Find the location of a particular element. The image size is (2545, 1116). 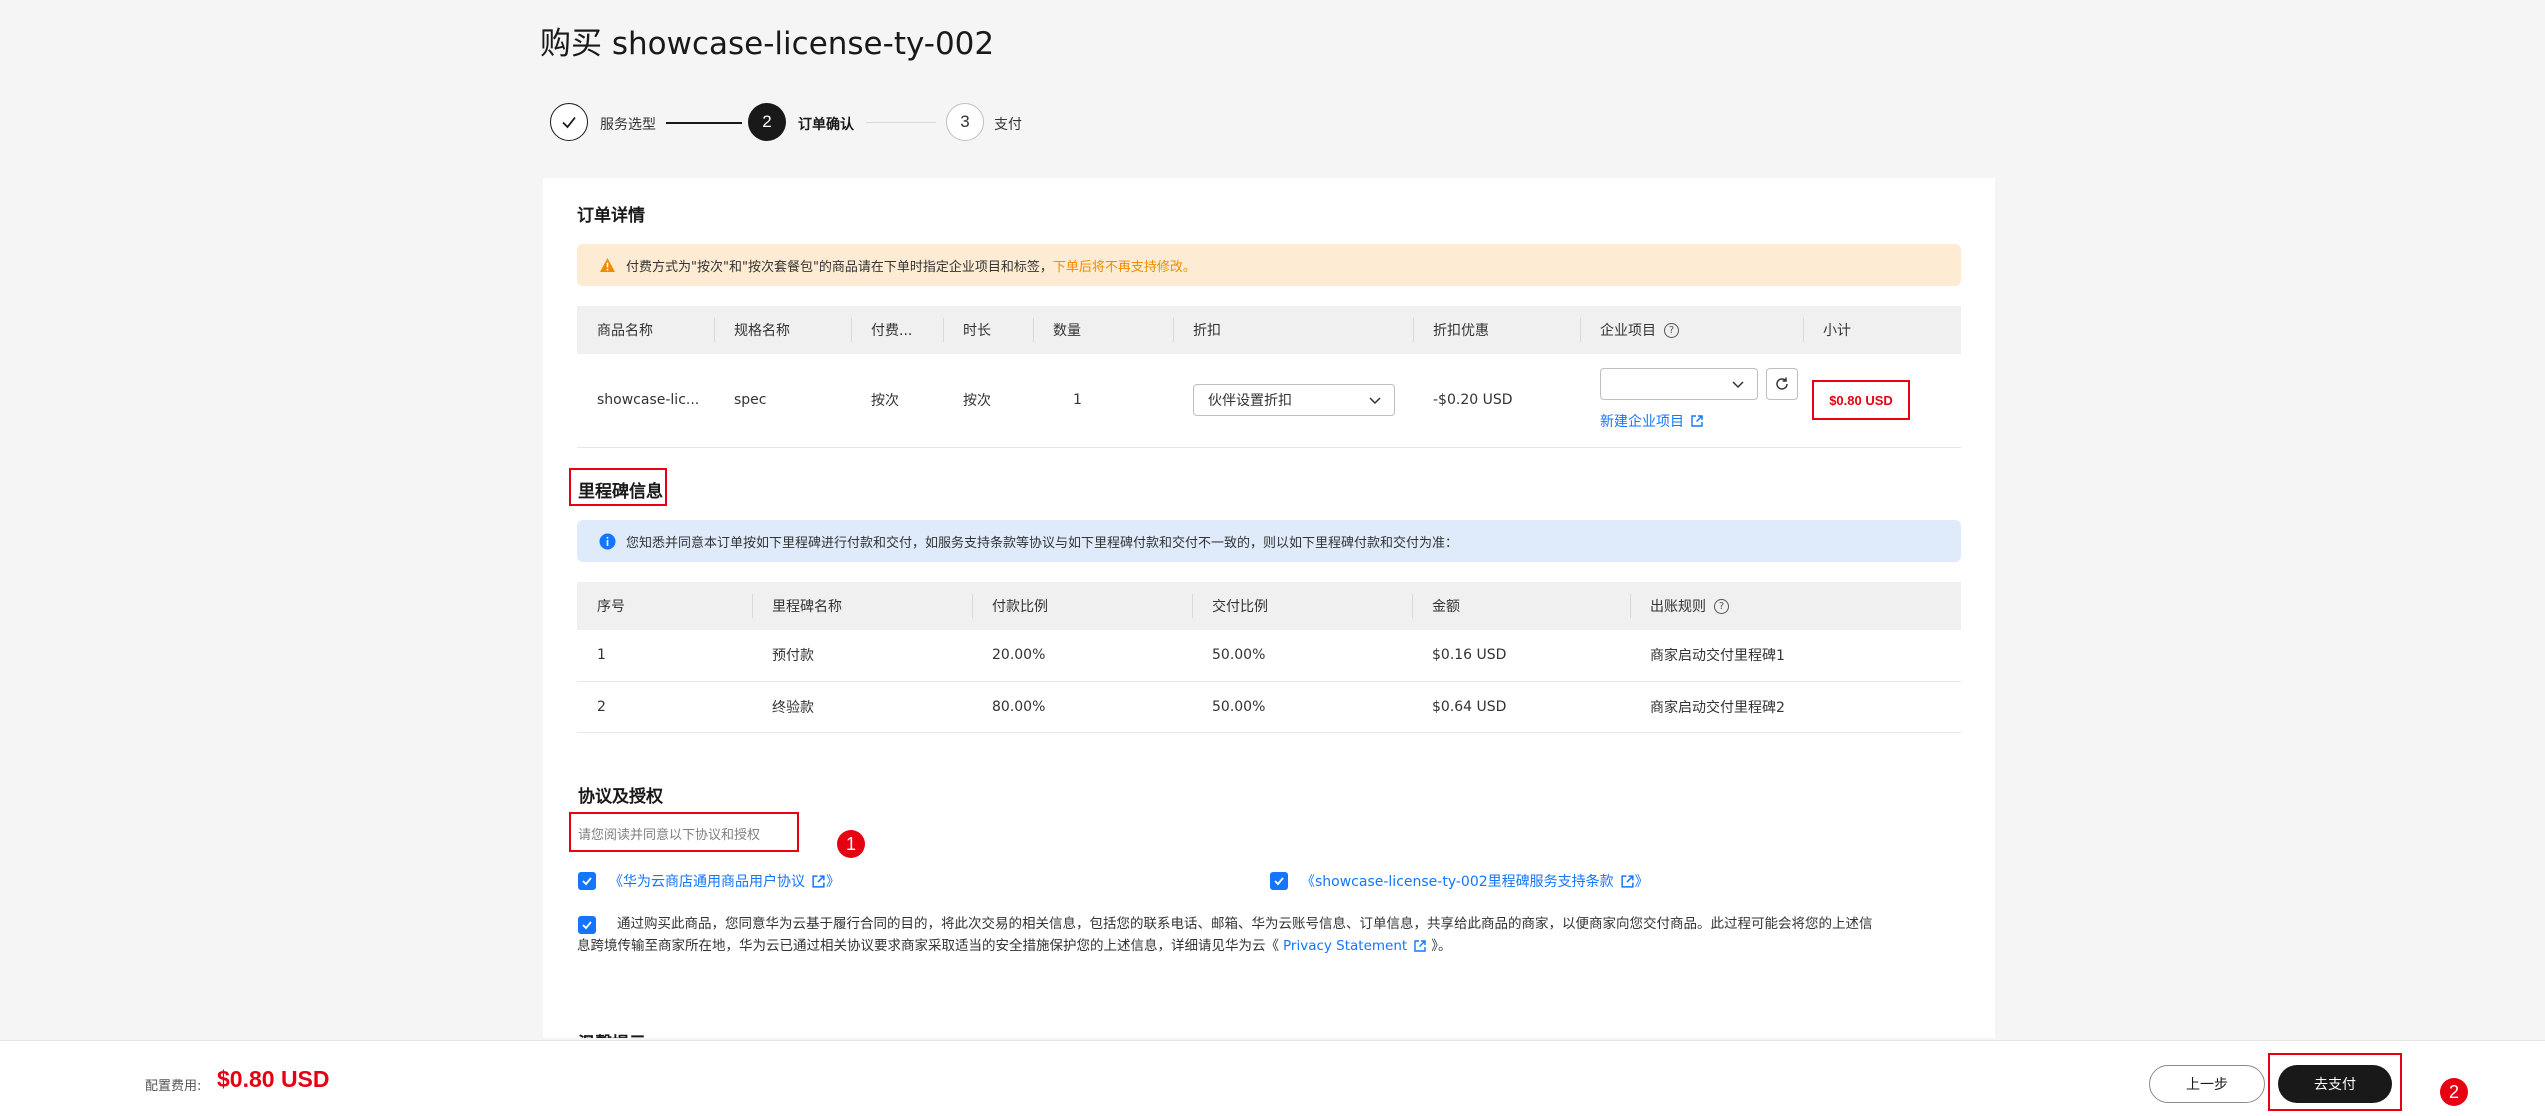

agreement-2-close: 》 is located at coordinates (1641, 882).